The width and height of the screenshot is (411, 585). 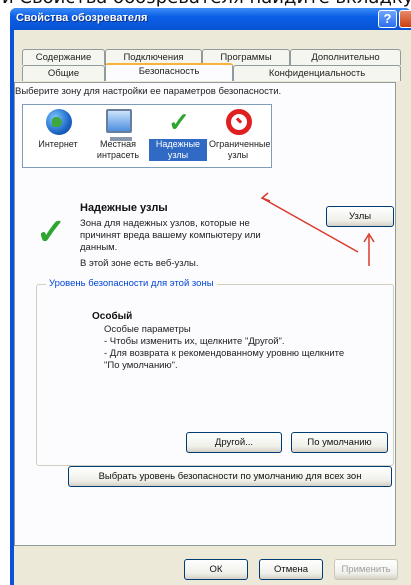 What do you see at coordinates (63, 73) in the screenshot?
I see `tab-general: Общие` at bounding box center [63, 73].